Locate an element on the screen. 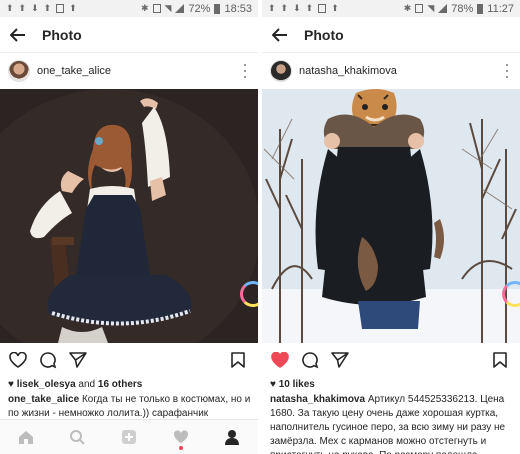 This screenshot has height=454, width=520. caption-username: natasha_khakimova is located at coordinates (317, 399).